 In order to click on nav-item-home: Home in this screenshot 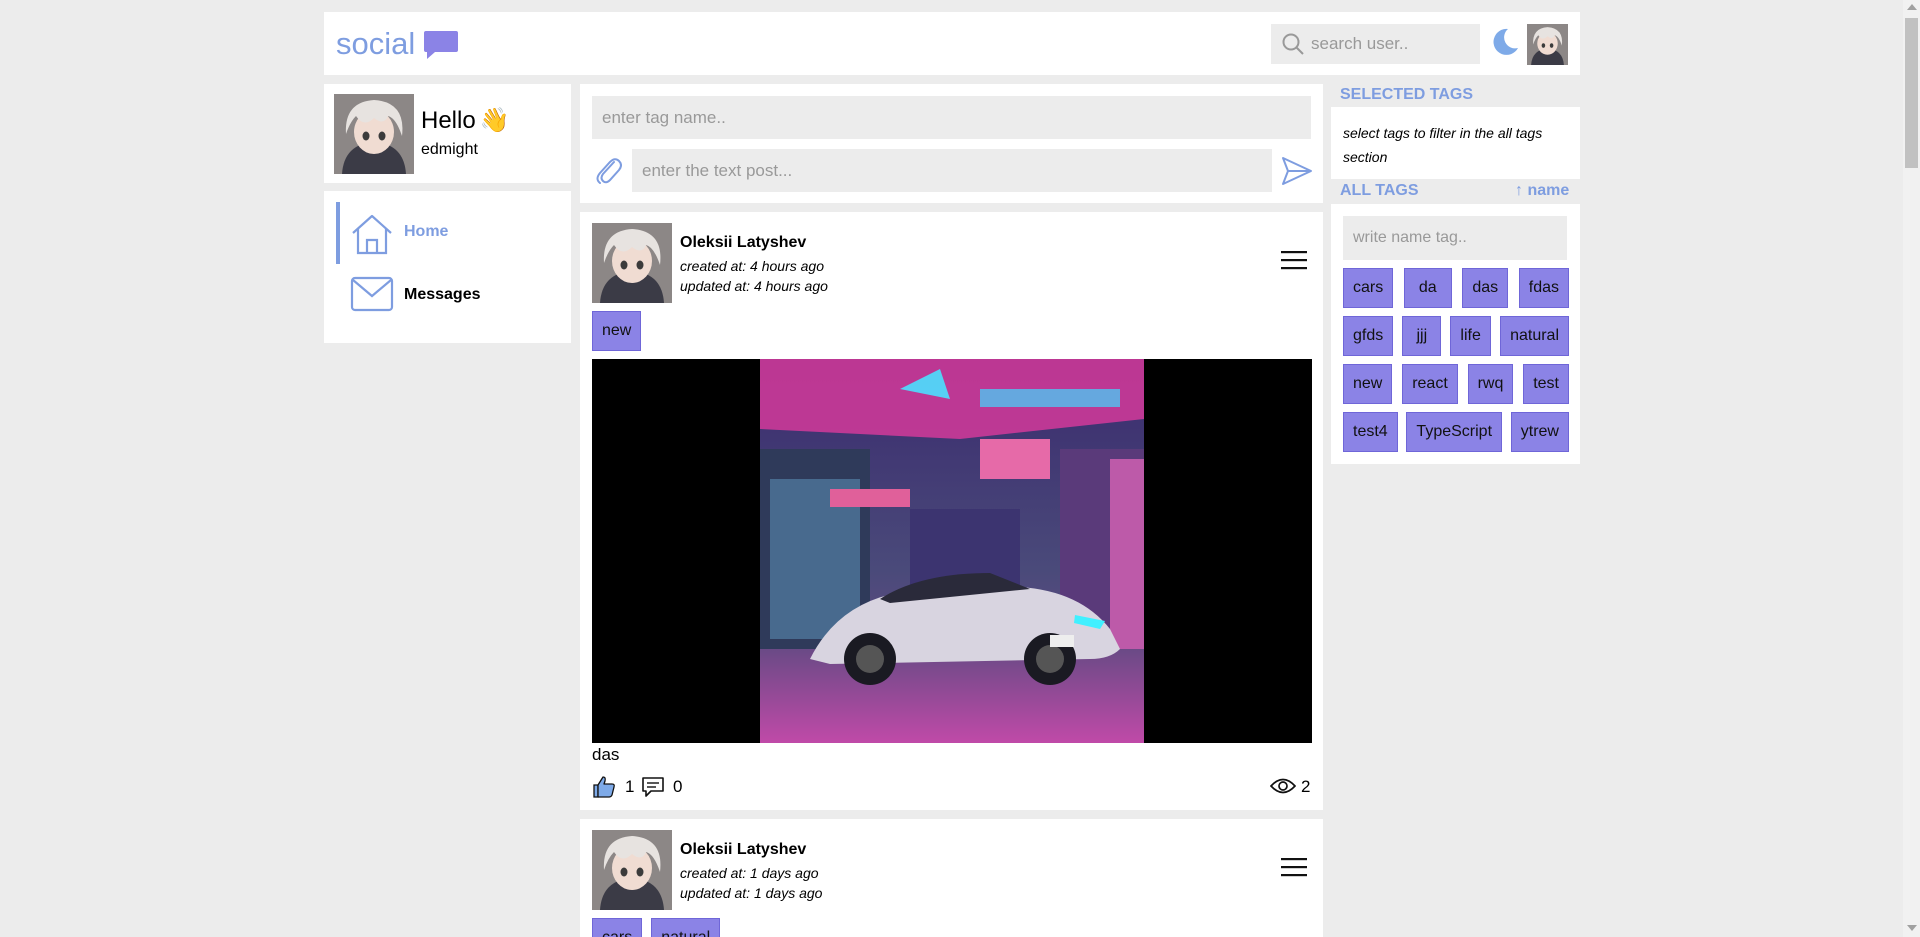, I will do `click(451, 233)`.